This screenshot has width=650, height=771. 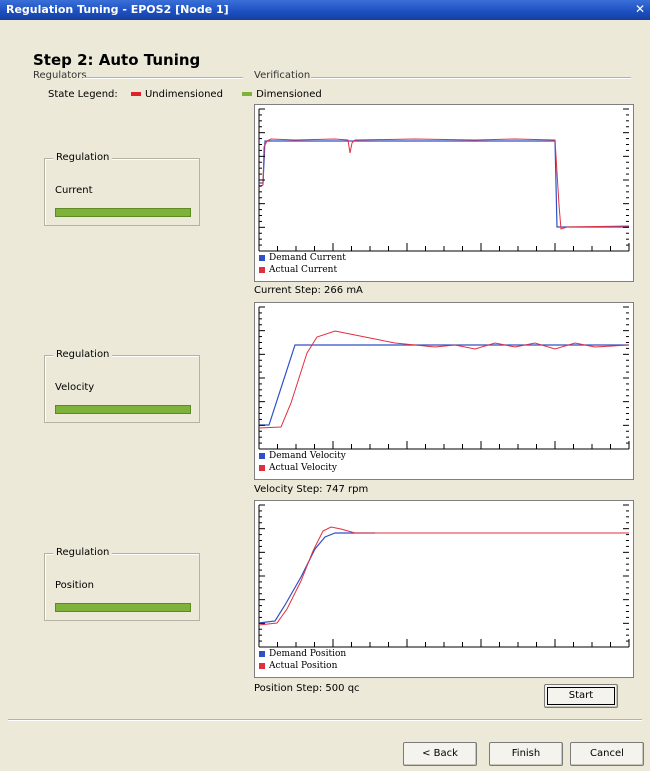 What do you see at coordinates (74, 585) in the screenshot?
I see `regulator-name: Position` at bounding box center [74, 585].